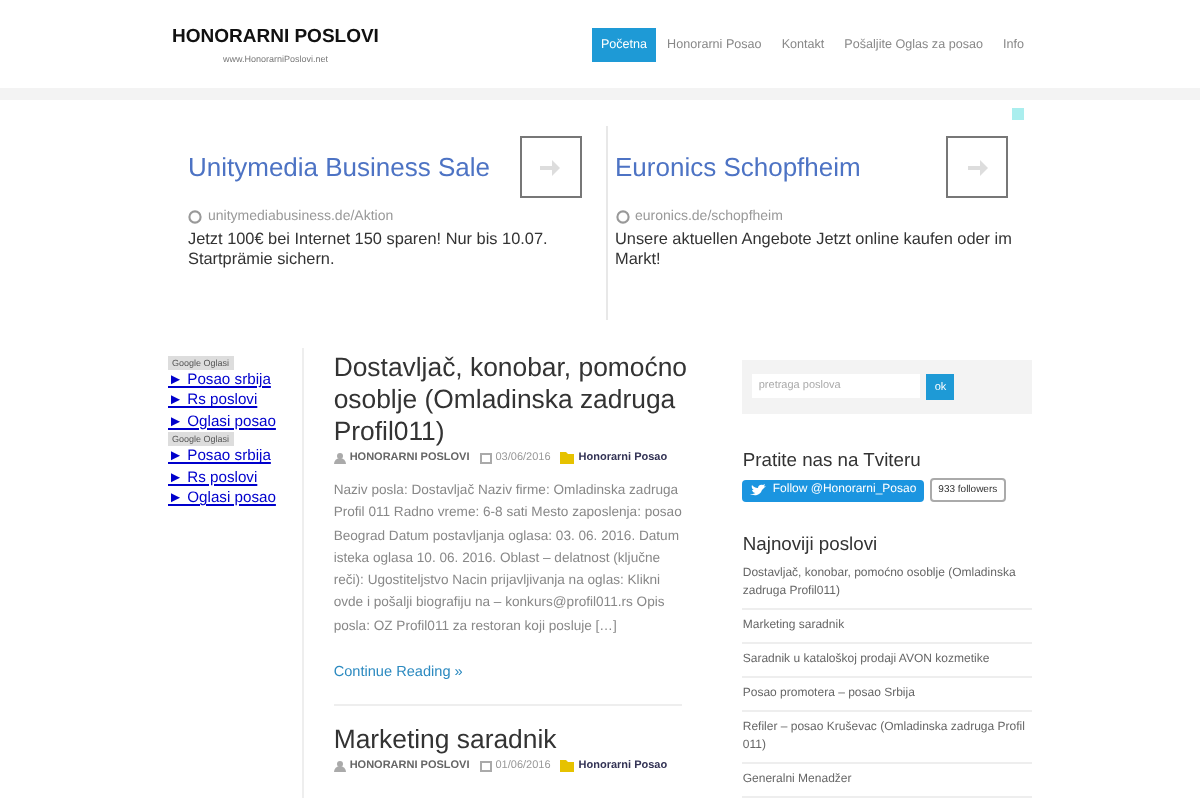  What do you see at coordinates (516, 400) in the screenshot?
I see `post-title: Dostavljač, konobar, pomoćno osoblje (Omladinska zadruga Profil011)` at bounding box center [516, 400].